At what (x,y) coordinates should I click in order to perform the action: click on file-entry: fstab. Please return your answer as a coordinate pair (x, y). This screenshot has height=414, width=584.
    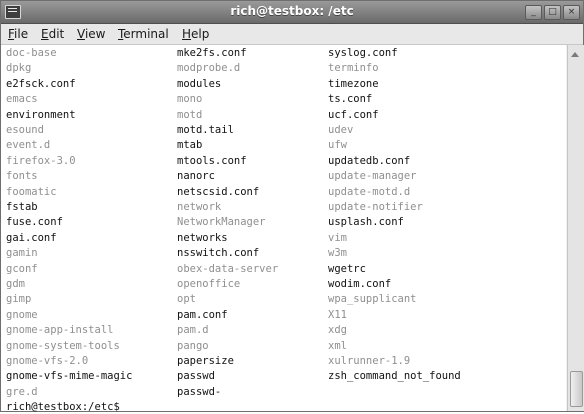
    Looking at the image, I should click on (22, 207).